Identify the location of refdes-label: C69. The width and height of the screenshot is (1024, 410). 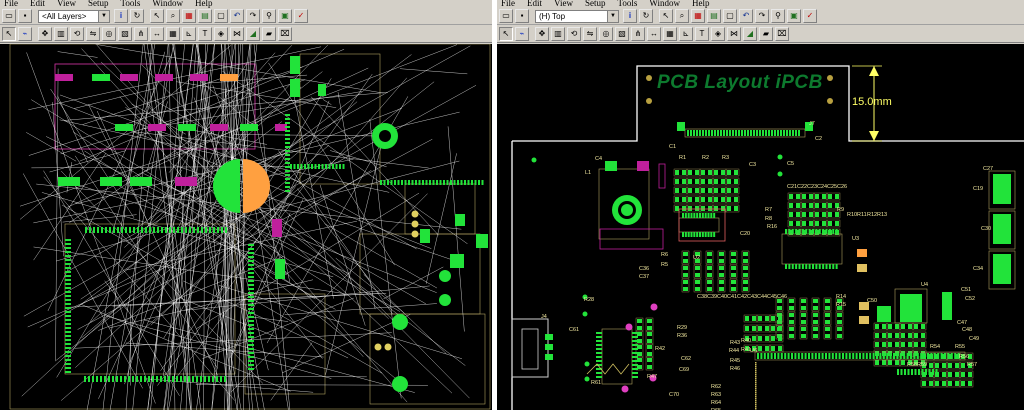
(684, 370).